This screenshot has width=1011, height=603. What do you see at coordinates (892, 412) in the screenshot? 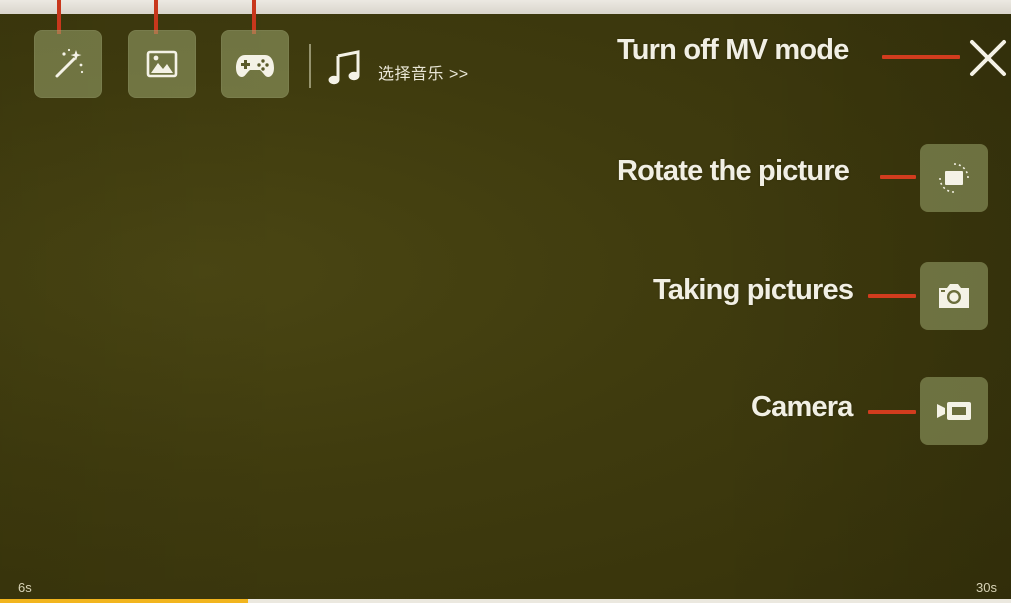
I see `video-callout-line` at bounding box center [892, 412].